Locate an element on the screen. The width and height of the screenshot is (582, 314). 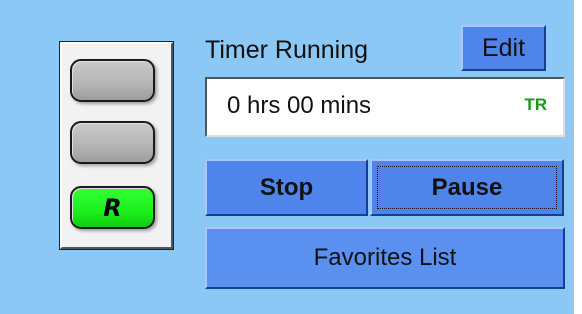
indicator-lamp-running: R is located at coordinates (112, 207).